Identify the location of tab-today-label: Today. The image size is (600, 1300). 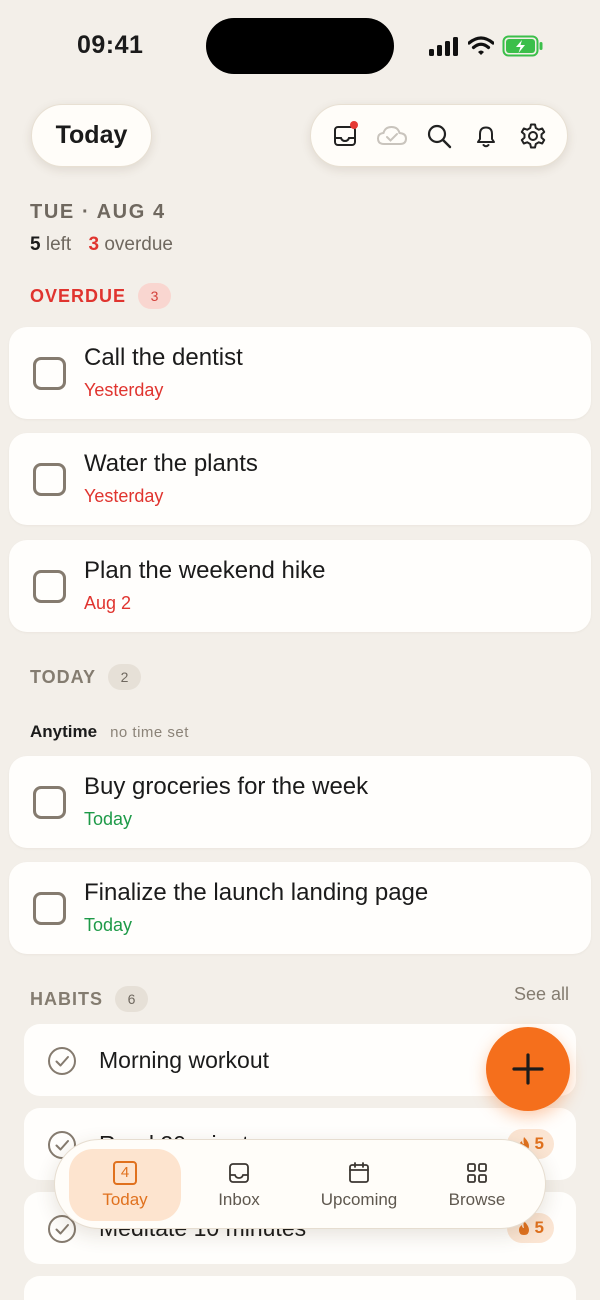
(125, 1199).